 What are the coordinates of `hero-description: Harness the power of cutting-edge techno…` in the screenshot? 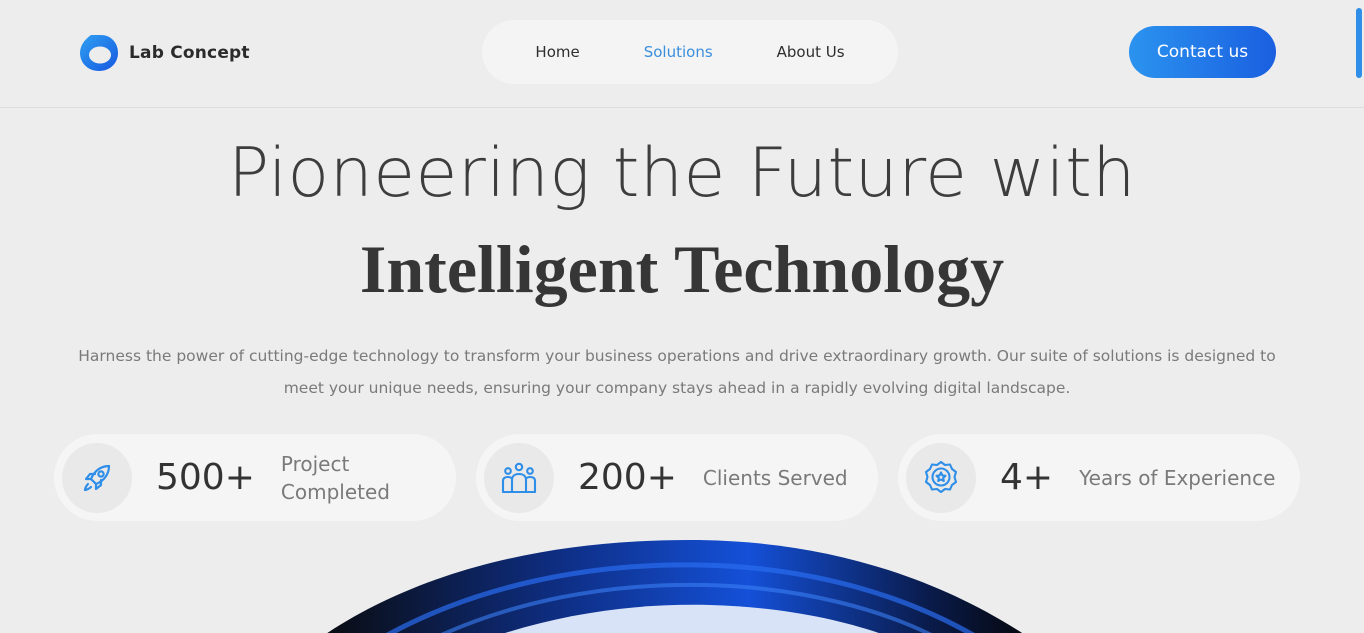 It's located at (677, 372).